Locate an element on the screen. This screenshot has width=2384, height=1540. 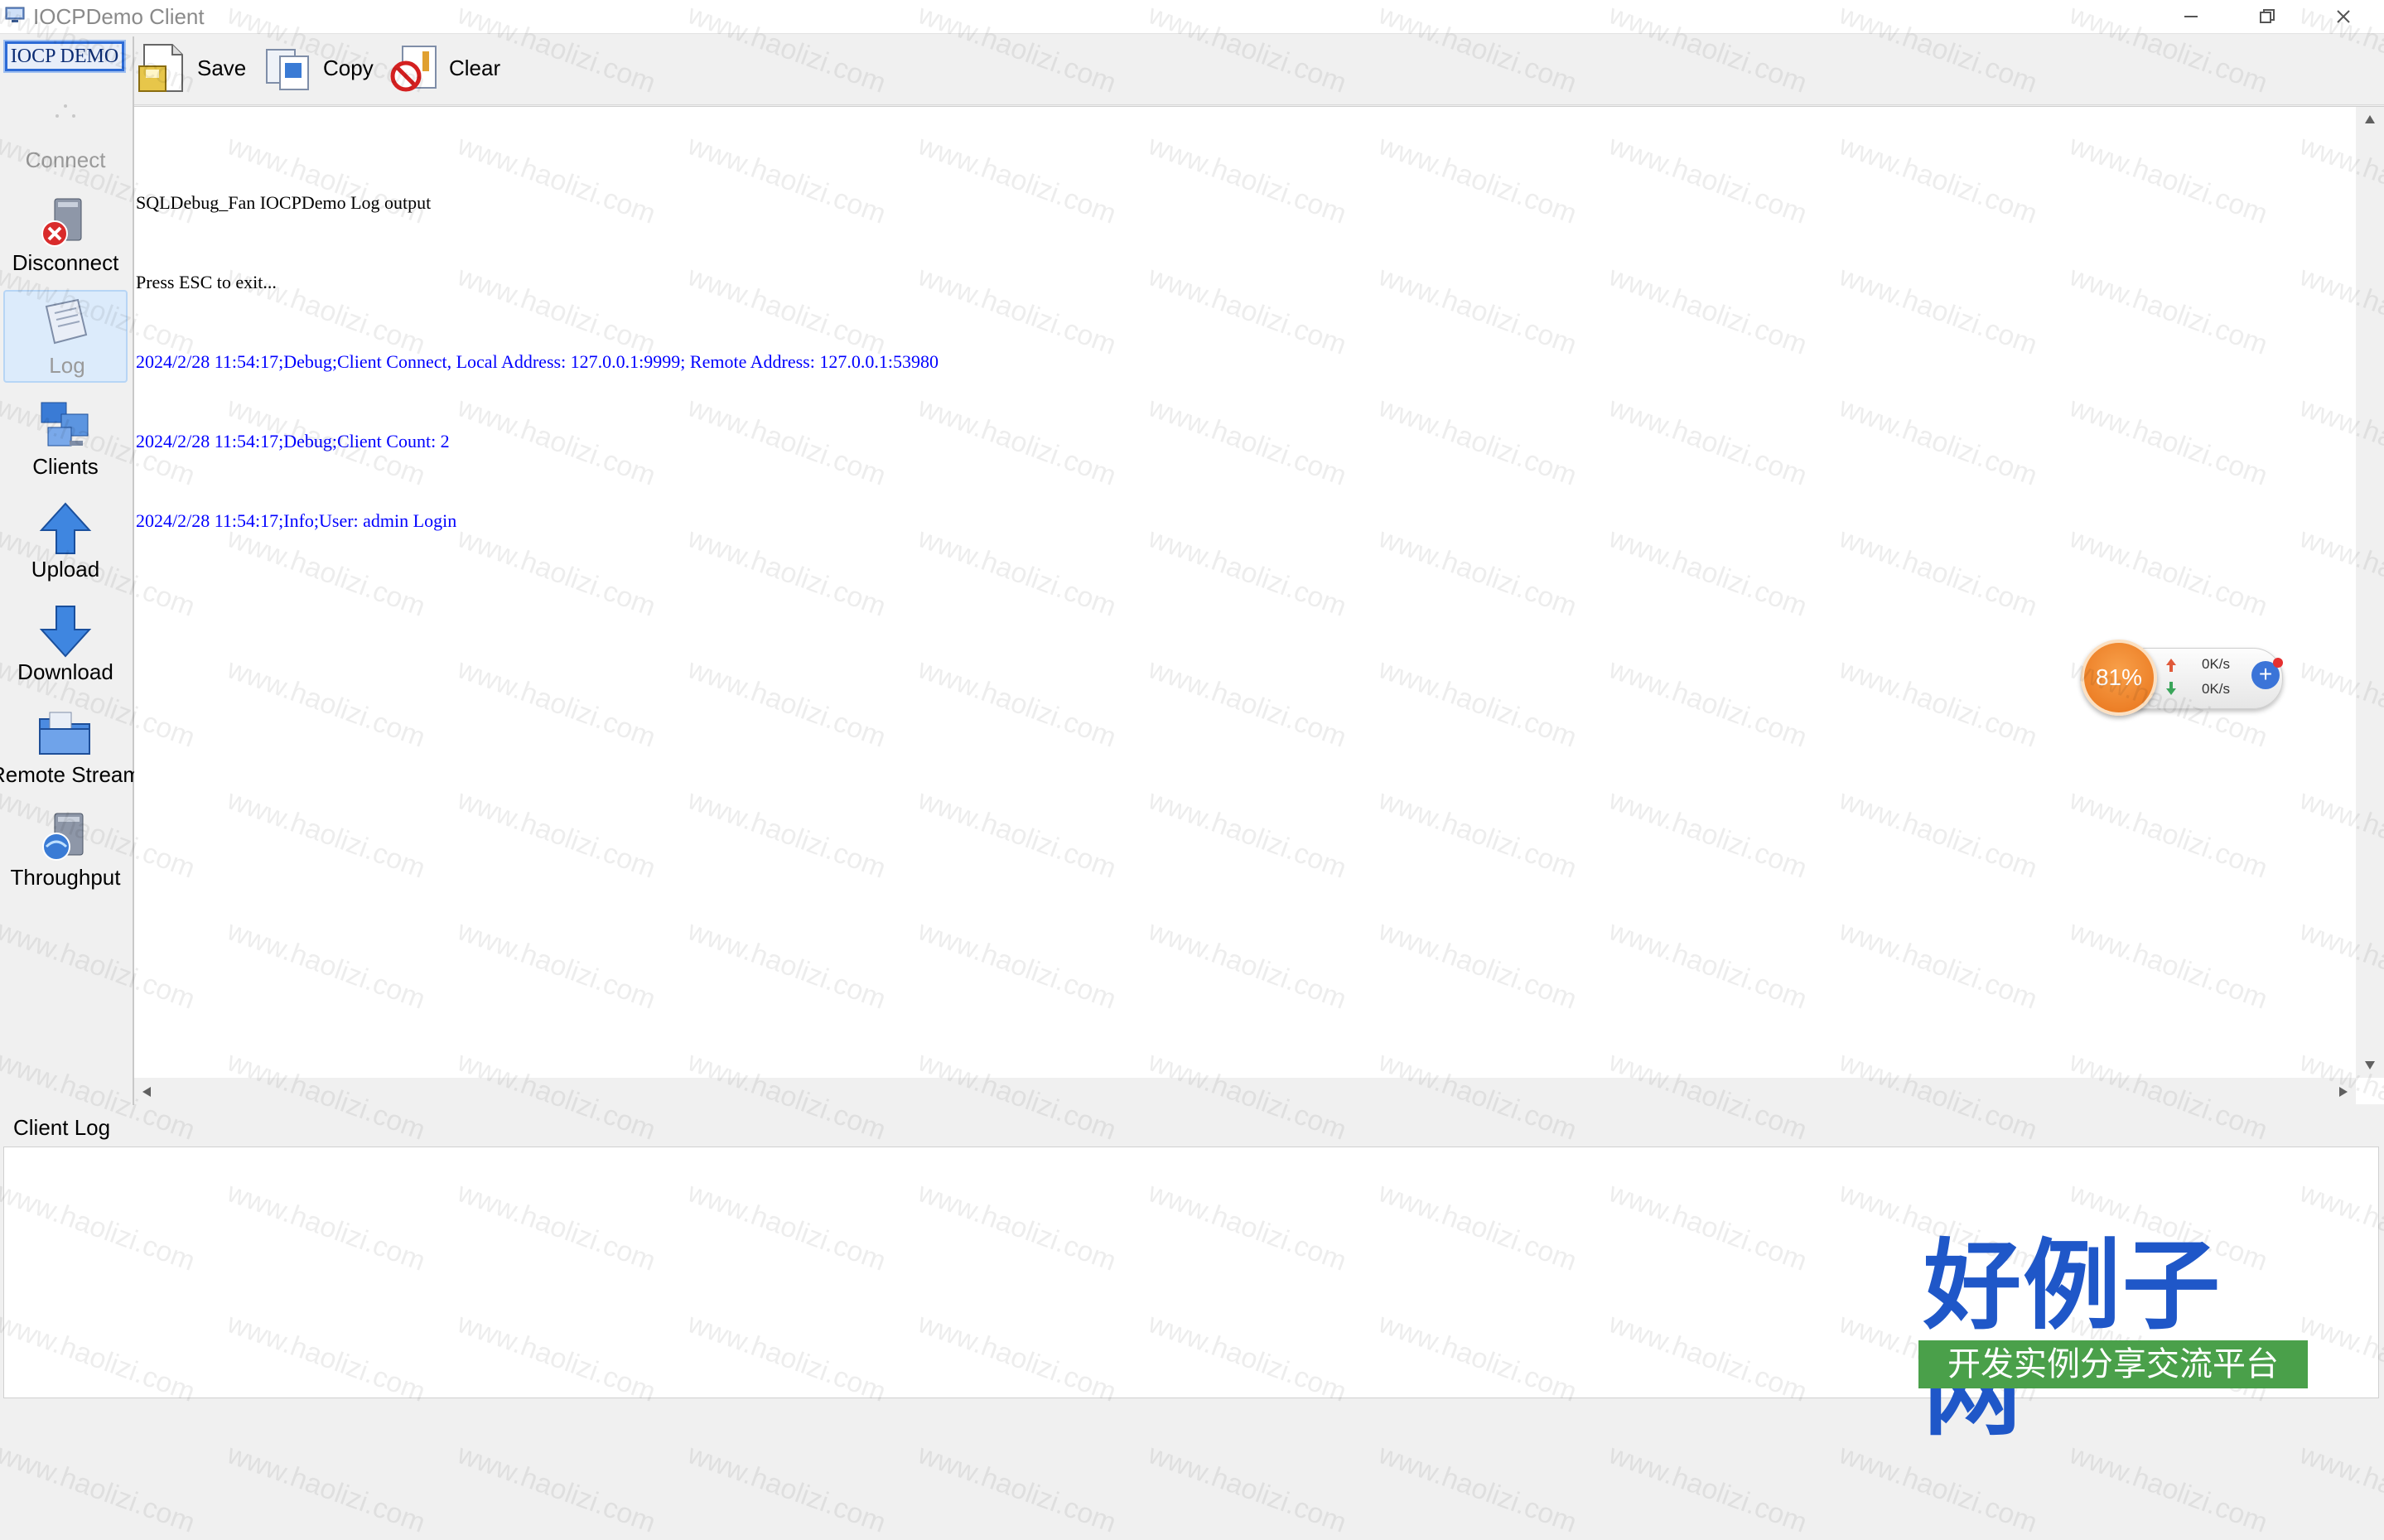
vertical-scrollbar is located at coordinates (2370, 592).